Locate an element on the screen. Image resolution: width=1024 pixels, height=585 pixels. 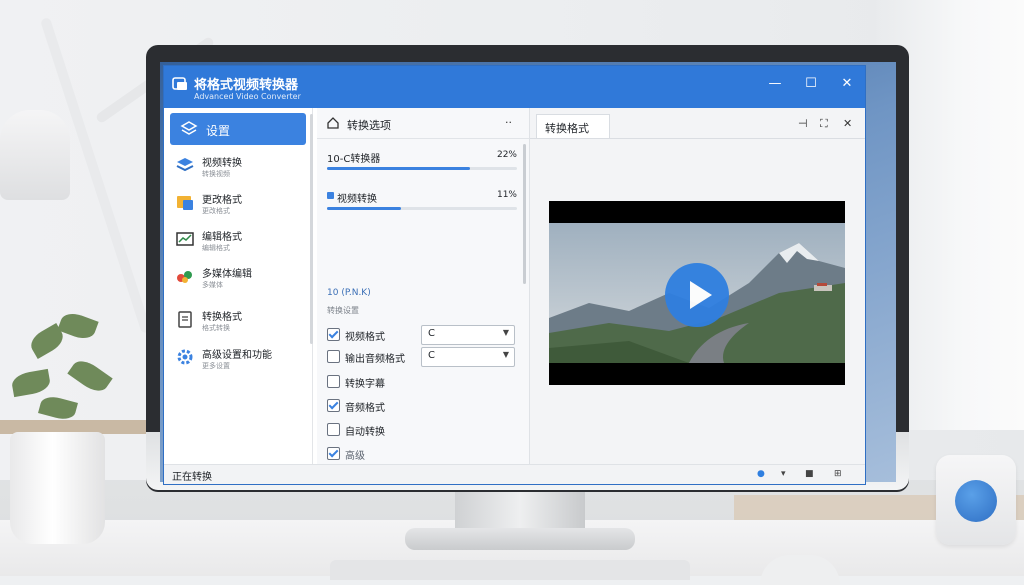
close-button: ✕ is located at coordinates (847, 84).